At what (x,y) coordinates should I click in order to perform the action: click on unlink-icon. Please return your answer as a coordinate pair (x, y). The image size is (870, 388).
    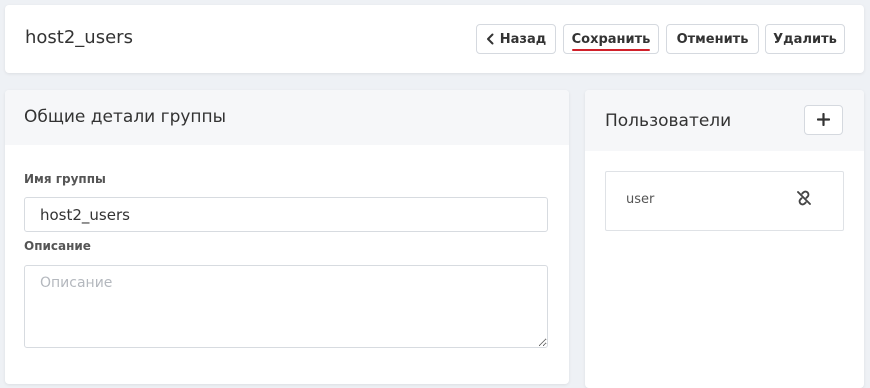
    Looking at the image, I should click on (804, 200).